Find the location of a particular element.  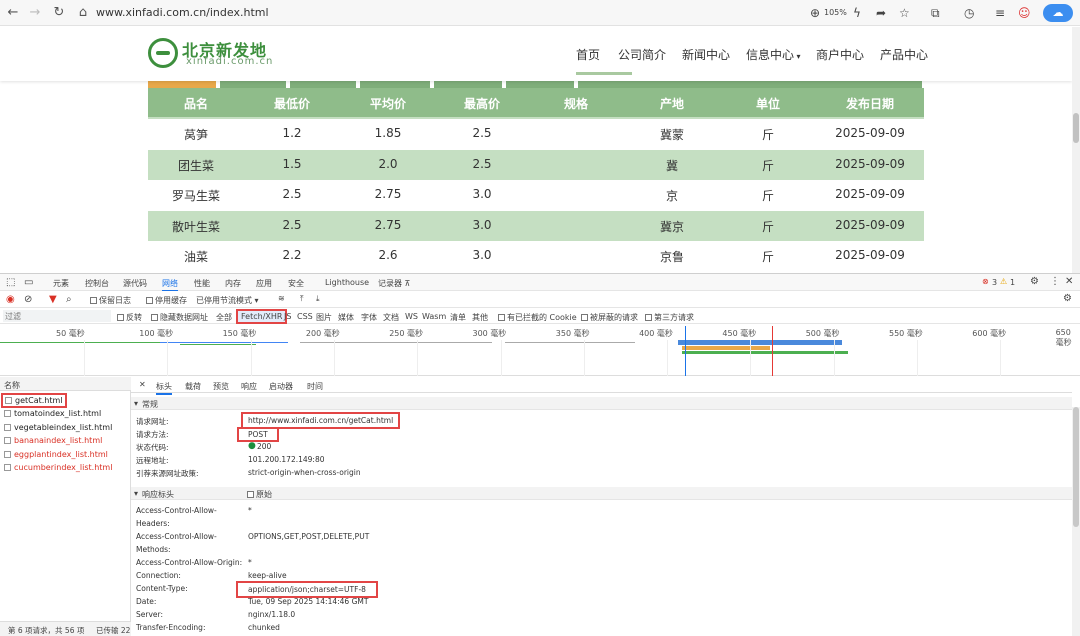

nav-home: 首页 is located at coordinates (588, 54).